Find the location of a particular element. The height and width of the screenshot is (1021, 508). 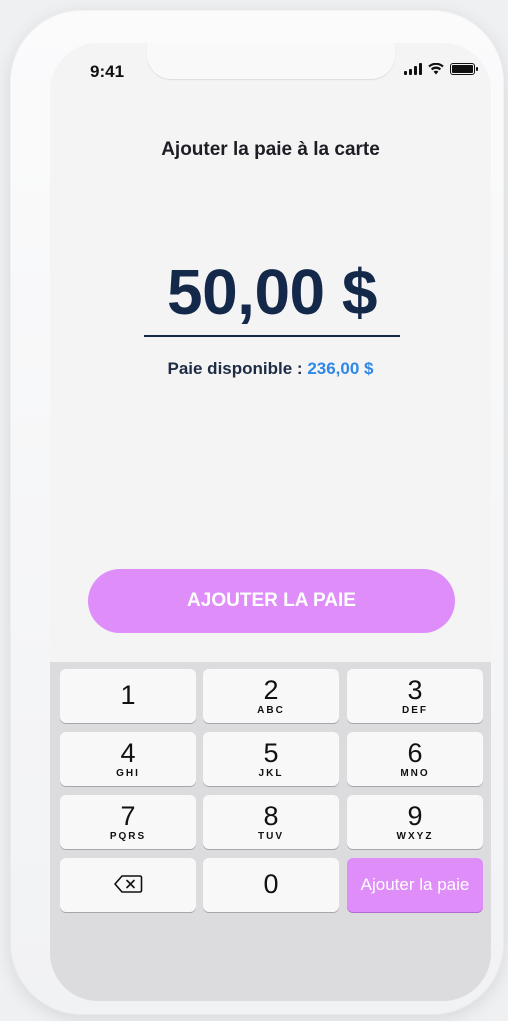

key-2: 2 ABC is located at coordinates (271, 696).